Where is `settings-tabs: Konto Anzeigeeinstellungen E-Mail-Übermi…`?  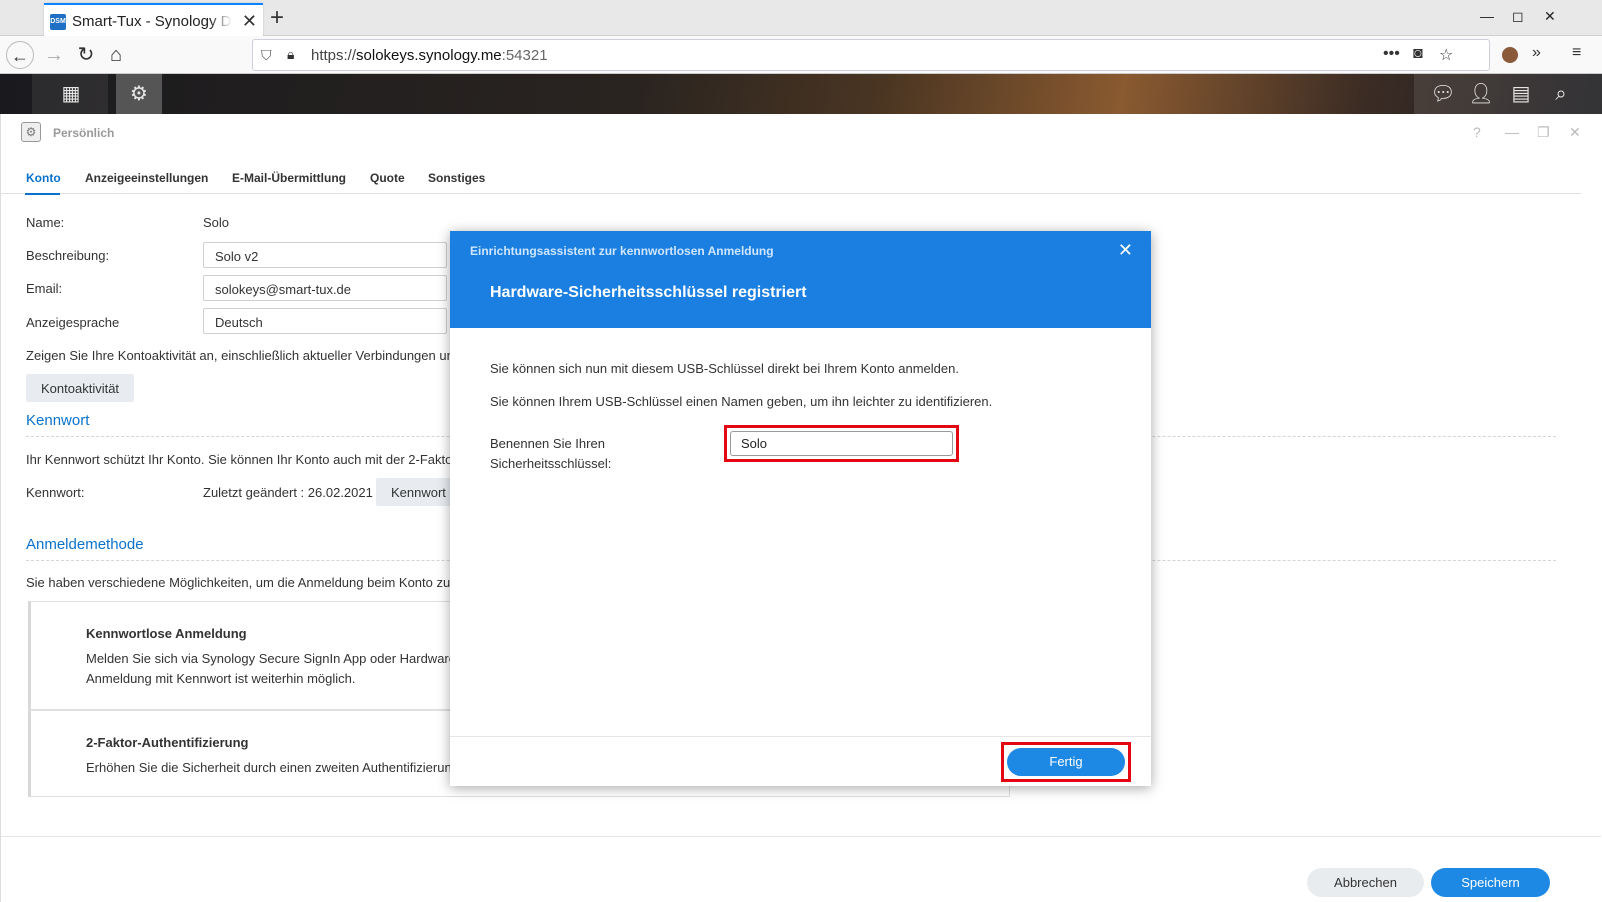 settings-tabs: Konto Anzeigeeinstellungen E-Mail-Übermi… is located at coordinates (791, 174).